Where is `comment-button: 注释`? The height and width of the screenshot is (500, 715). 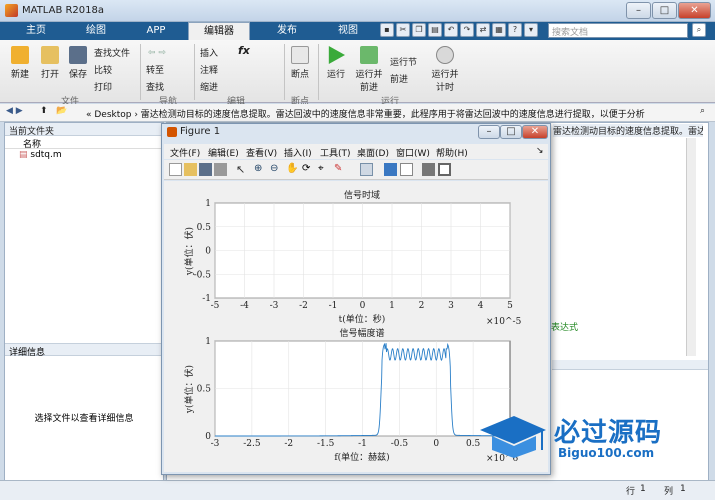
comment-button: 注释 is located at coordinates (209, 69).